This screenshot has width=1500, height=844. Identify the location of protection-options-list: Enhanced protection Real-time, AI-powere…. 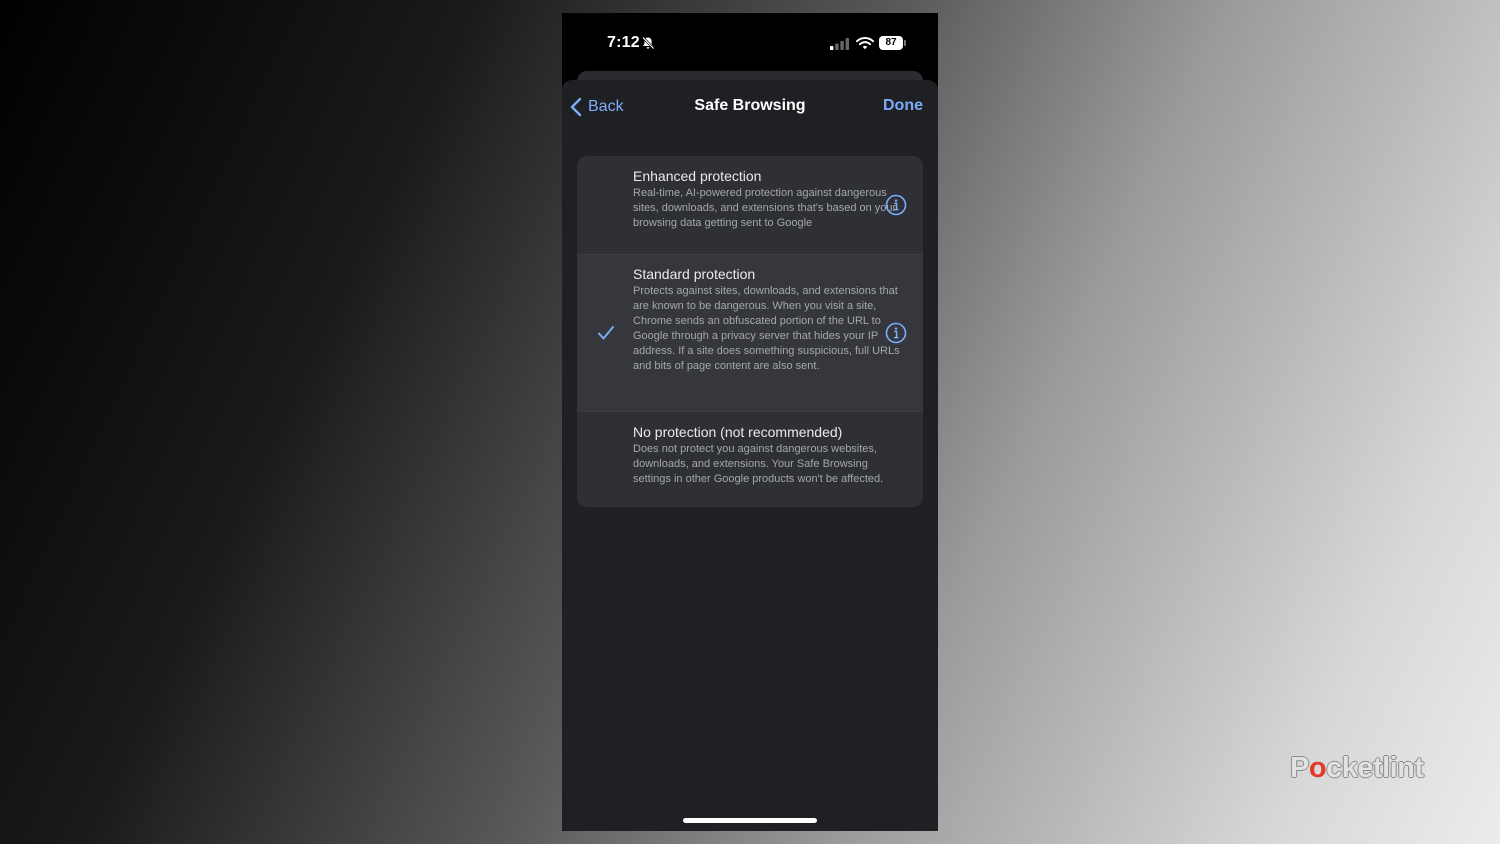
(750, 331).